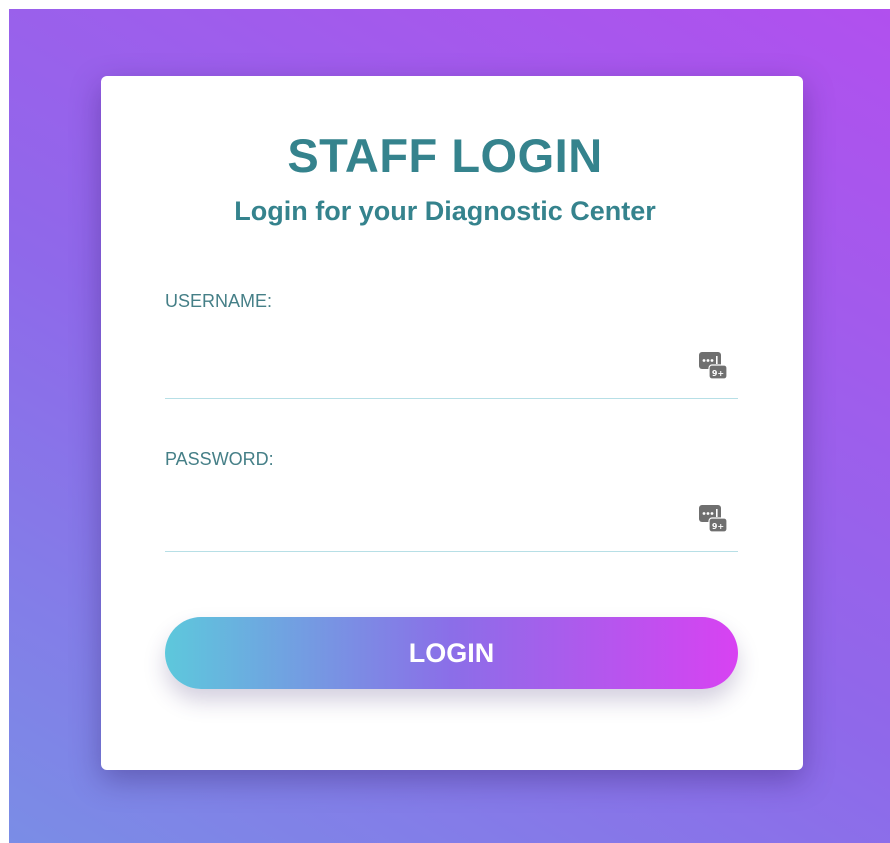 Image resolution: width=890 pixels, height=843 pixels. I want to click on username-input, so click(427, 367).